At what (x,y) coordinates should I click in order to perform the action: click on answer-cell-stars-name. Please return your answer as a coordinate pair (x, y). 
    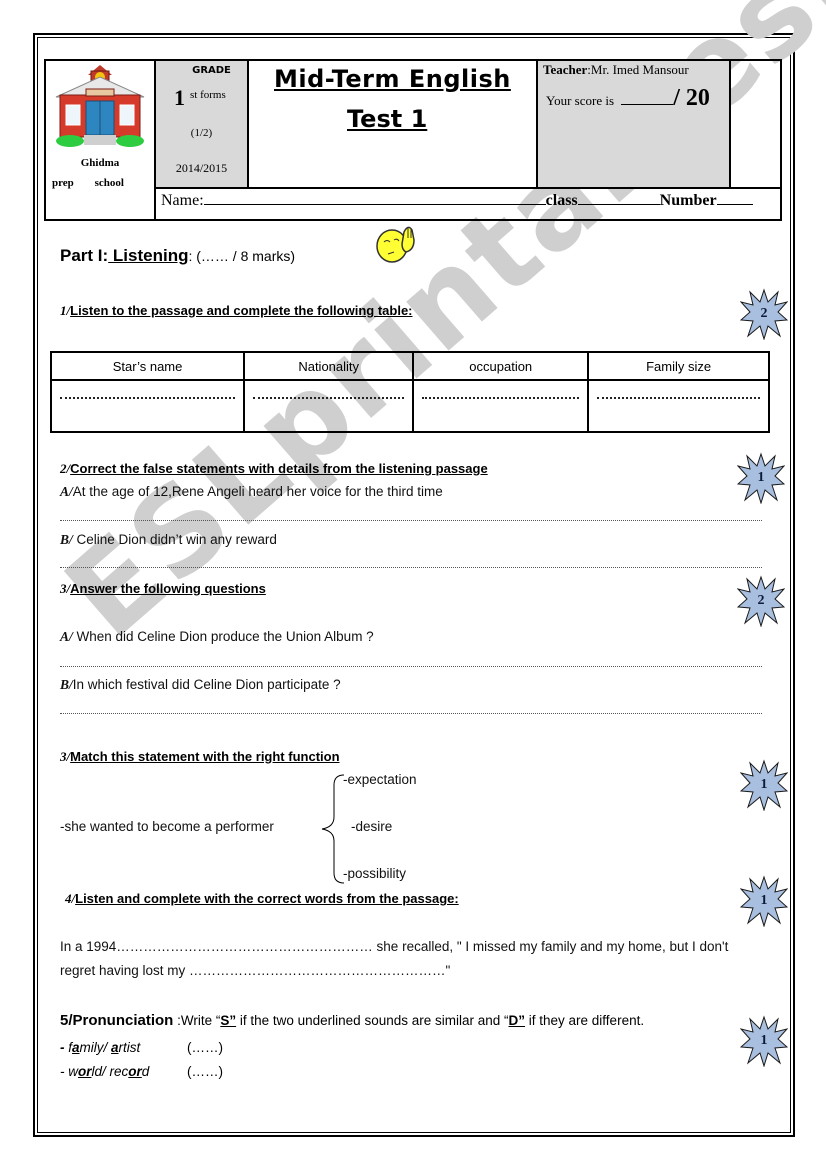
    Looking at the image, I should click on (147, 406).